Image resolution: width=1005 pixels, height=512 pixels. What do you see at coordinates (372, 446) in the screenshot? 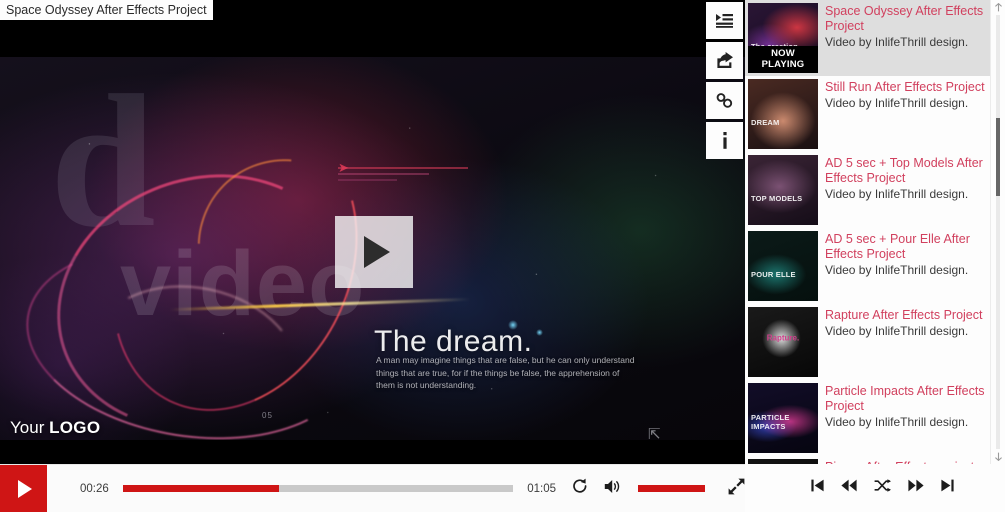
I see `letterbox-bottom` at bounding box center [372, 446].